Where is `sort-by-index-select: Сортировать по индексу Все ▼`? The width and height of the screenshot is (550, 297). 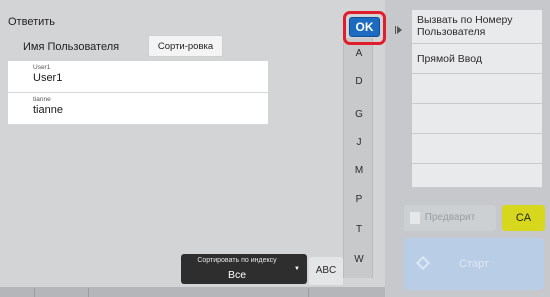
sort-by-index-select: Сортировать по индексу Все ▼ is located at coordinates (244, 269).